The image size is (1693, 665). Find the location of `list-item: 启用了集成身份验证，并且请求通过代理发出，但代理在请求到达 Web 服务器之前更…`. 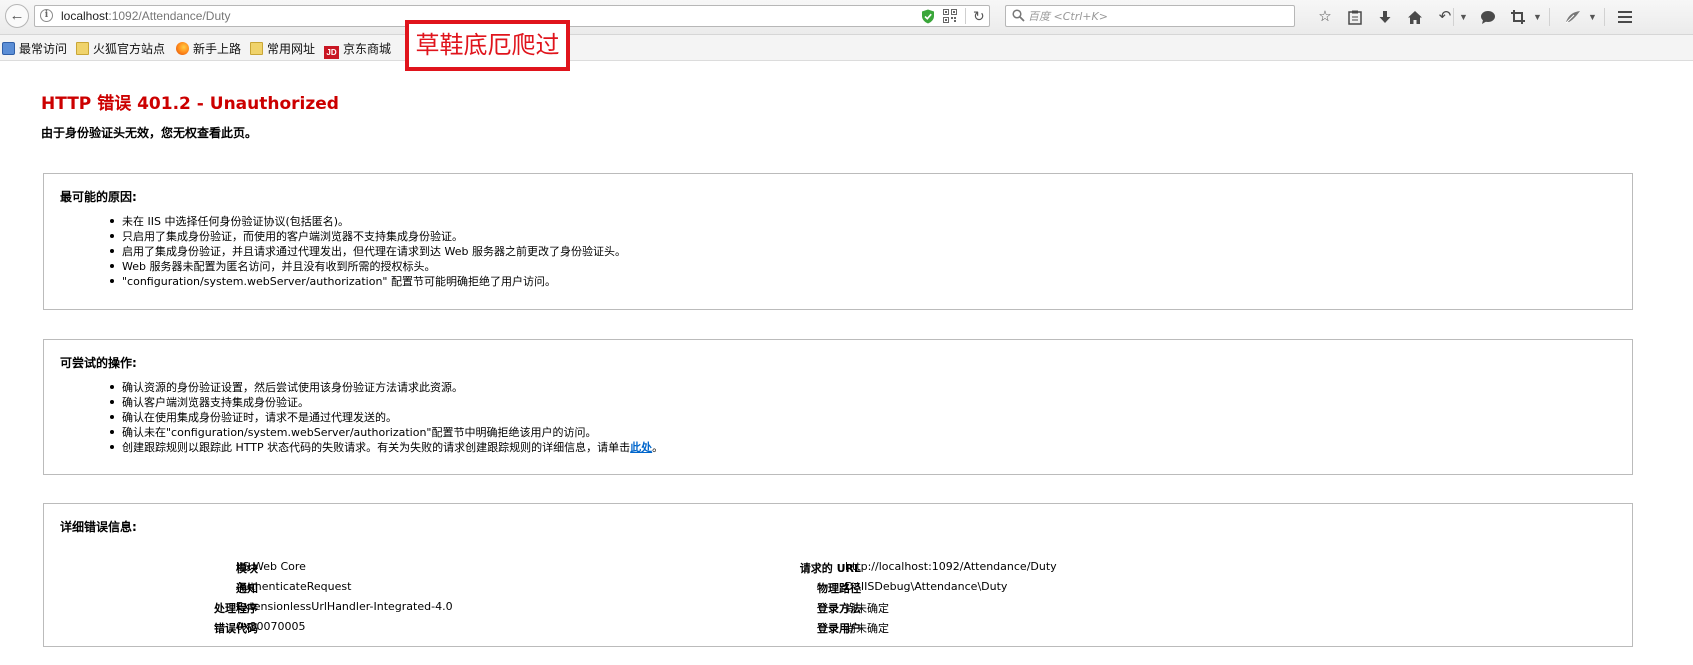

list-item: 启用了集成身份验证，并且请求通过代理发出，但代理在请求到达 Web 服务器之前更… is located at coordinates (368, 251).